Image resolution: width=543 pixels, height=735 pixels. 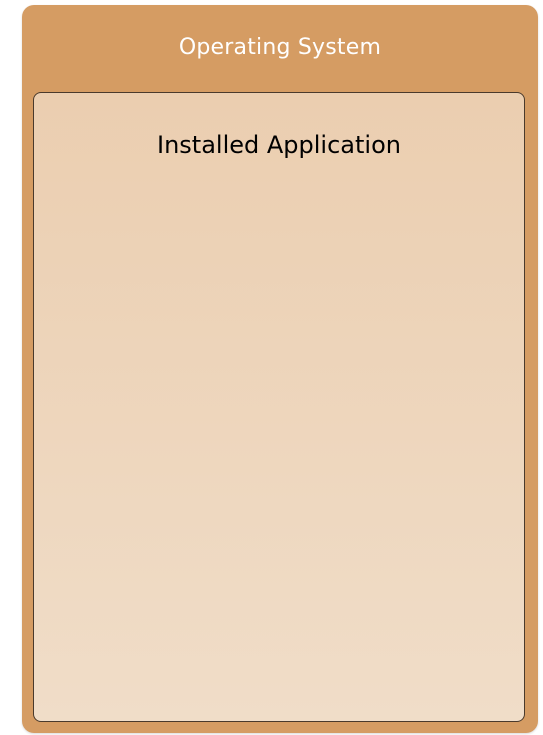 I want to click on operating-system-label: Operating System, so click(x=280, y=47).